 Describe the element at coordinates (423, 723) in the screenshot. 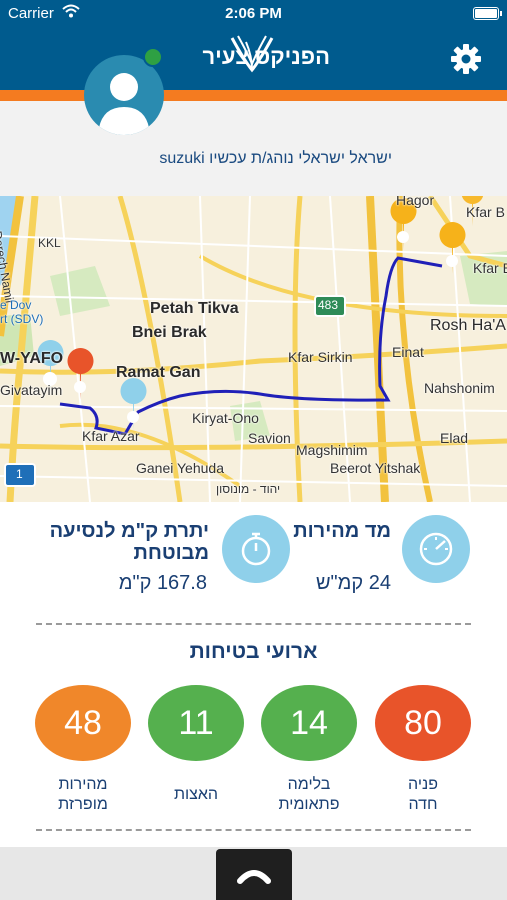

I see `event-count: 80` at that location.